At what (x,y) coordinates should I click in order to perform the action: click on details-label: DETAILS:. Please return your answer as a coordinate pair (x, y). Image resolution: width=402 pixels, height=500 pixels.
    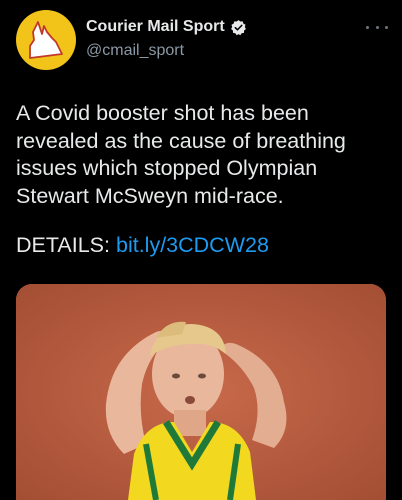
    Looking at the image, I should click on (63, 245).